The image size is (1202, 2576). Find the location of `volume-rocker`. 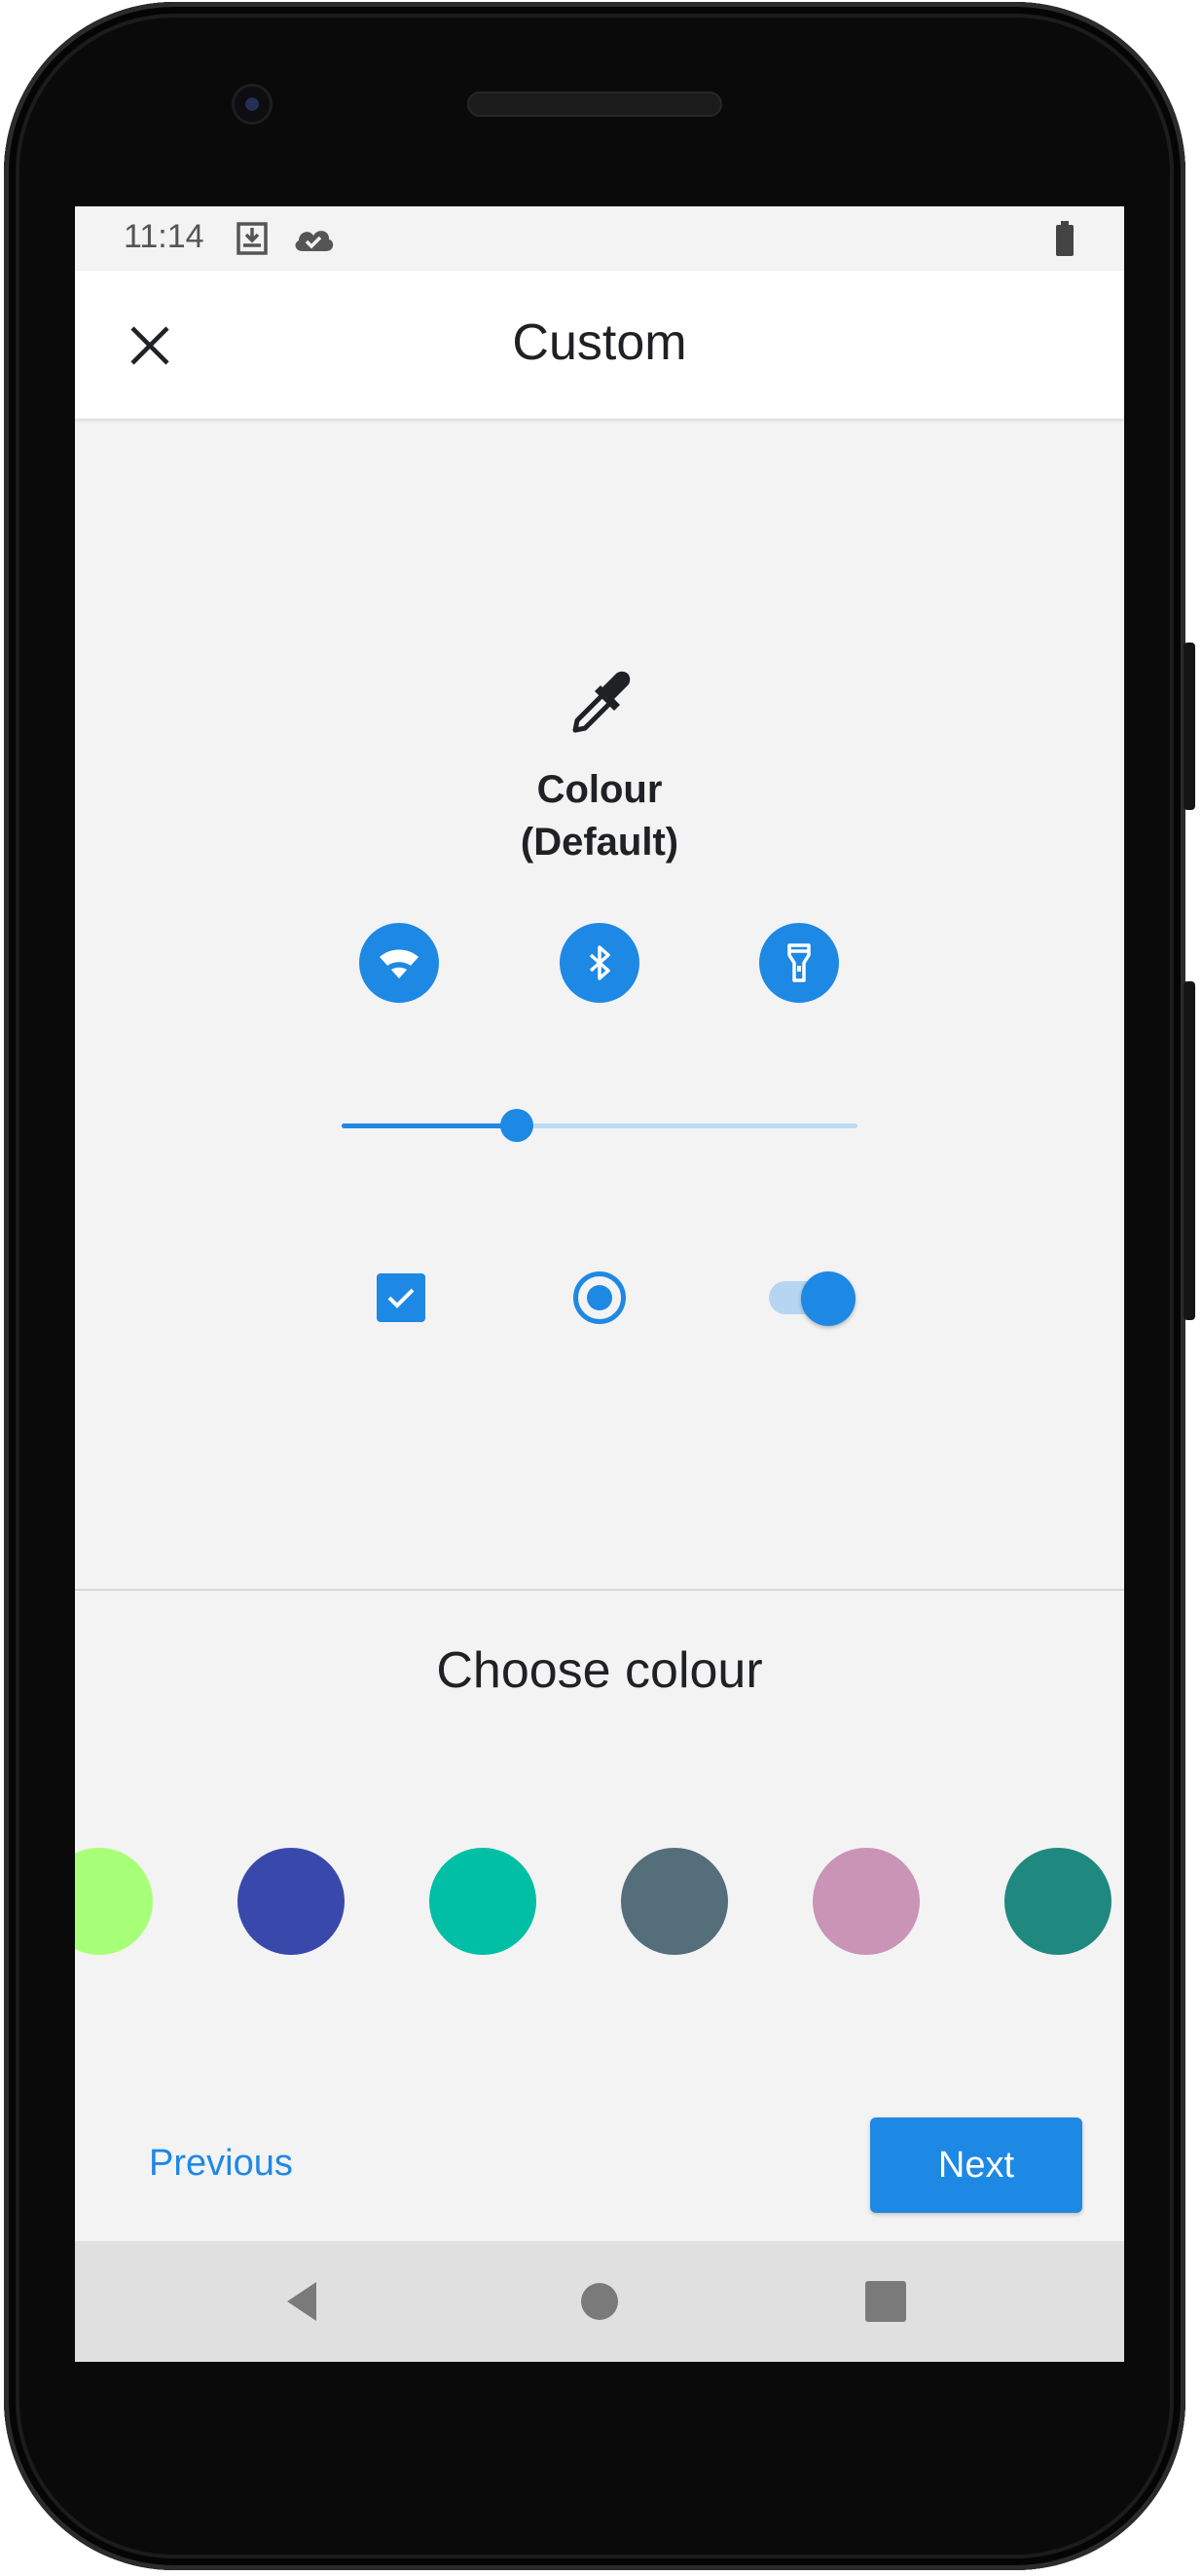

volume-rocker is located at coordinates (1189, 1150).